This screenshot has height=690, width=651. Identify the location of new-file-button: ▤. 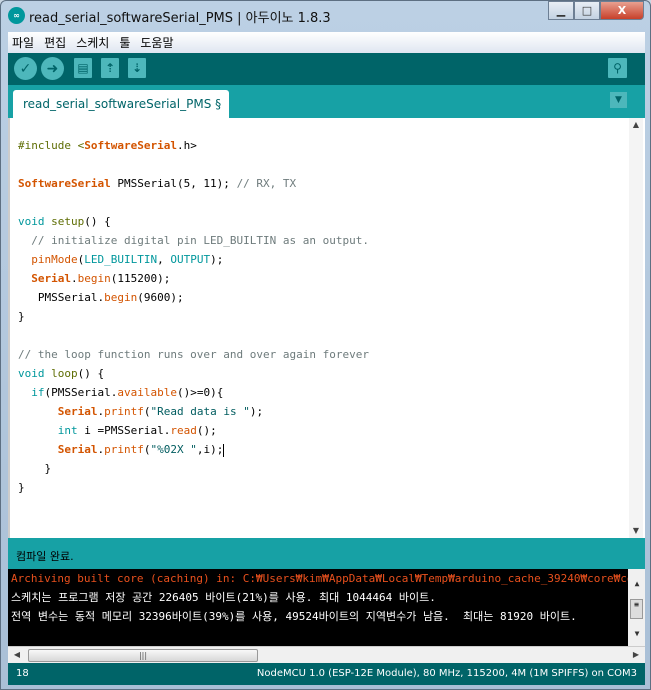
(83, 68).